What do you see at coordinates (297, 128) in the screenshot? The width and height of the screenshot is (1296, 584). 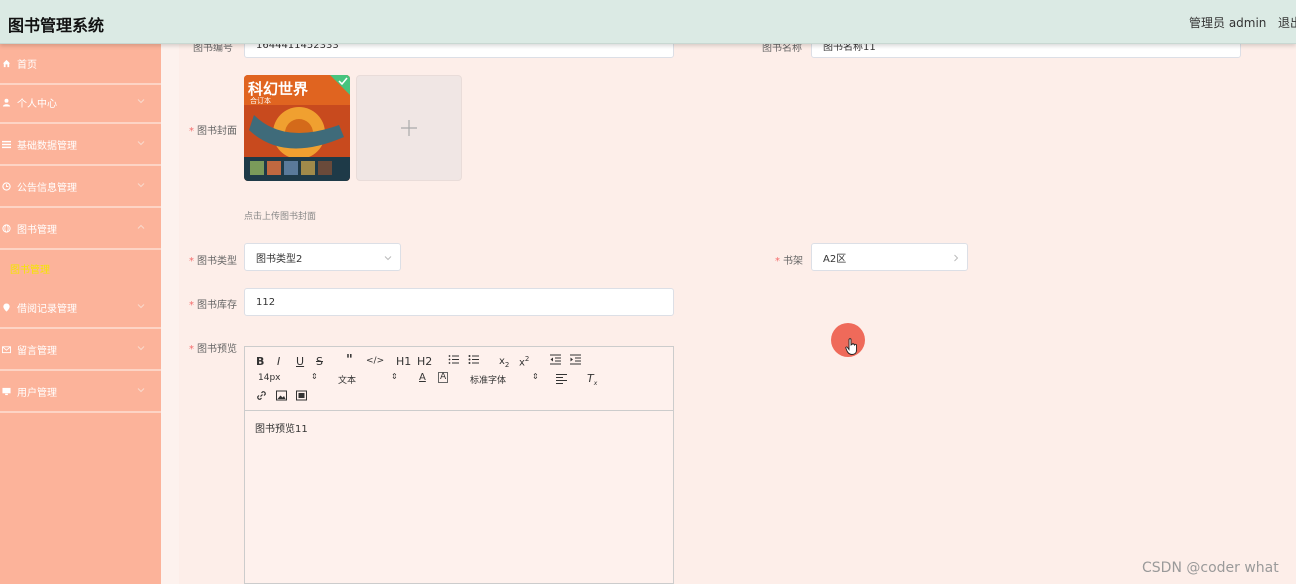 I see `book-cover-image: 科幻世界 合订本` at bounding box center [297, 128].